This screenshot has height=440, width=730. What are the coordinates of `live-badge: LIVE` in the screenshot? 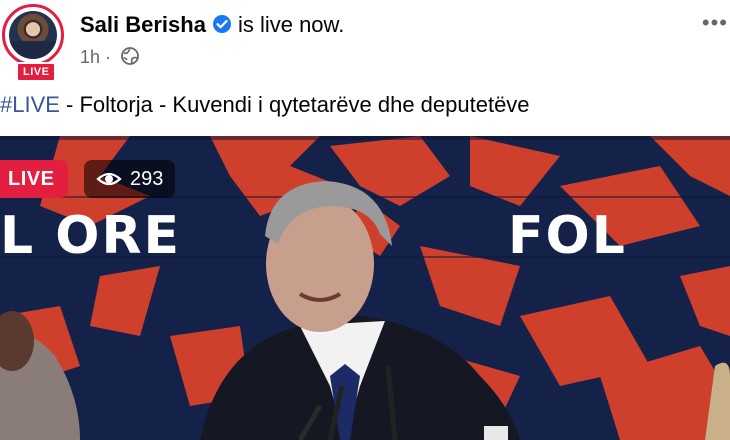 It's located at (34, 179).